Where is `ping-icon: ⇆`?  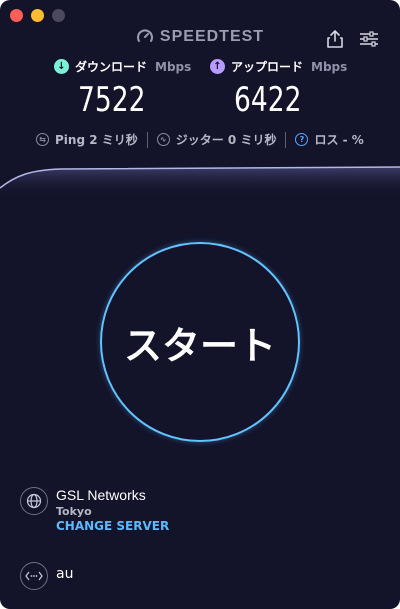
ping-icon: ⇆ is located at coordinates (42, 139).